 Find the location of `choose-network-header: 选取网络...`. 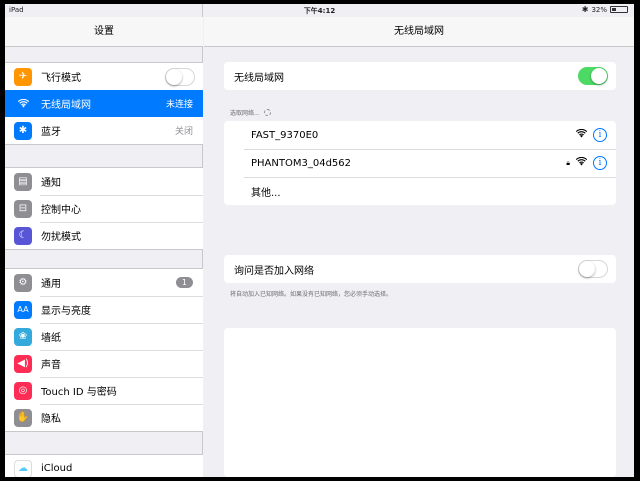

choose-network-header: 选取网络... is located at coordinates (250, 112).